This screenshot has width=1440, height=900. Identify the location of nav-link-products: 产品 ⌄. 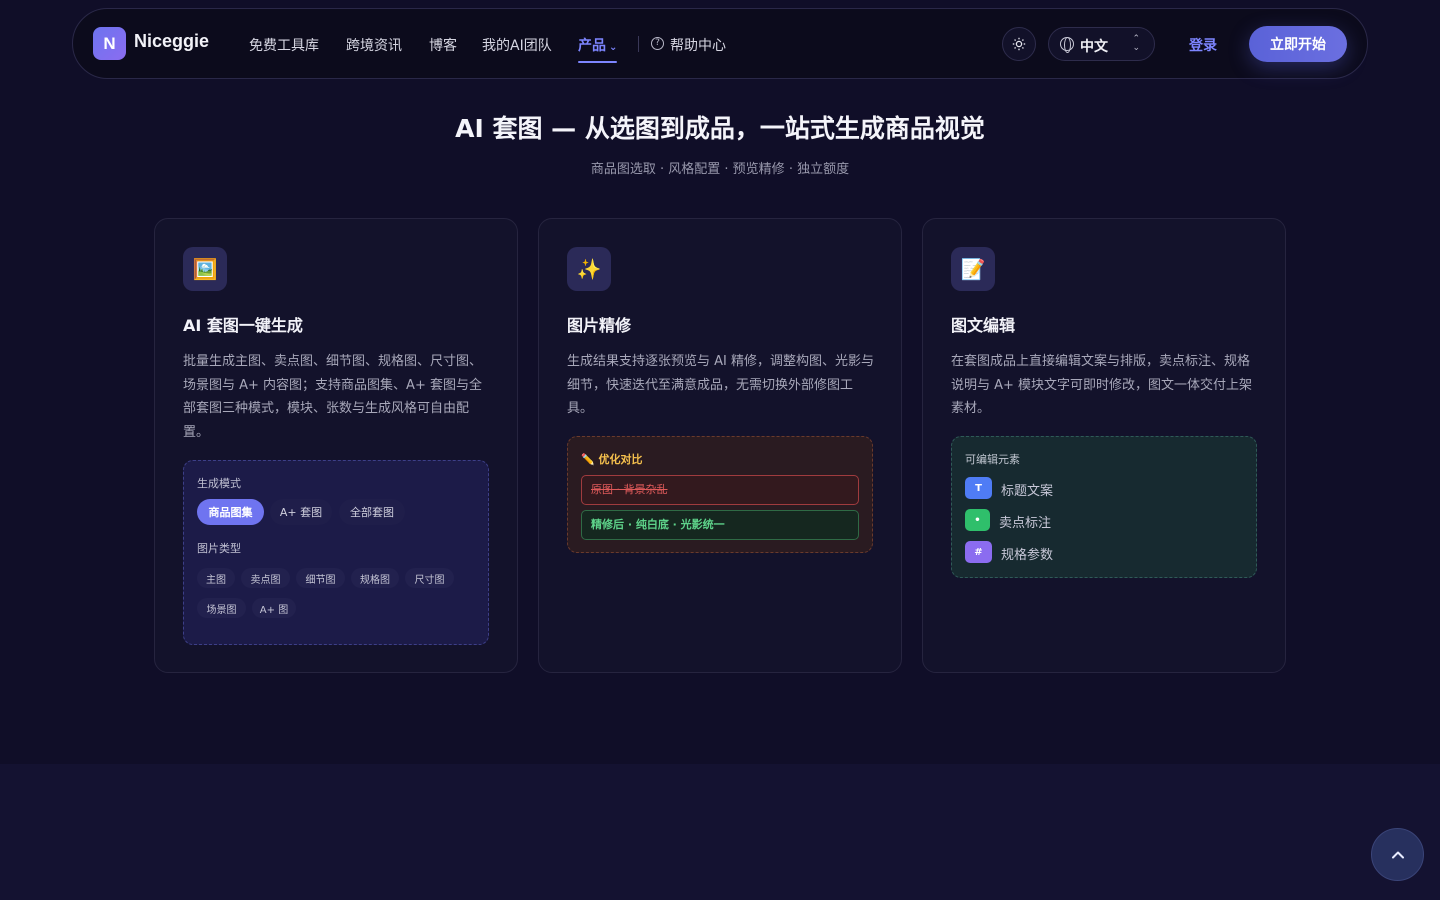
(598, 49).